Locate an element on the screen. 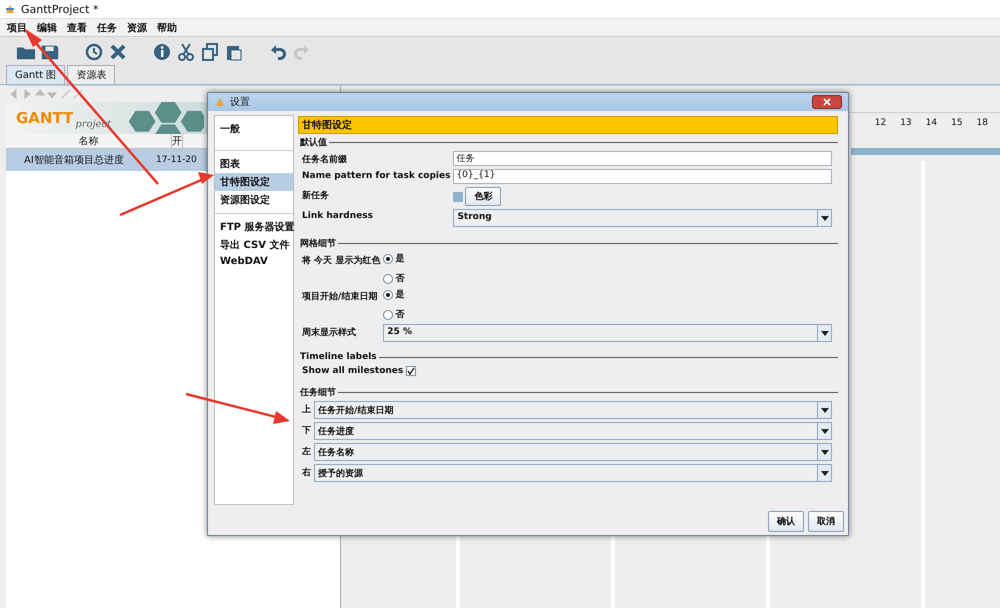 This screenshot has height=608, width=1000. settings-category: WebDAV is located at coordinates (254, 261).